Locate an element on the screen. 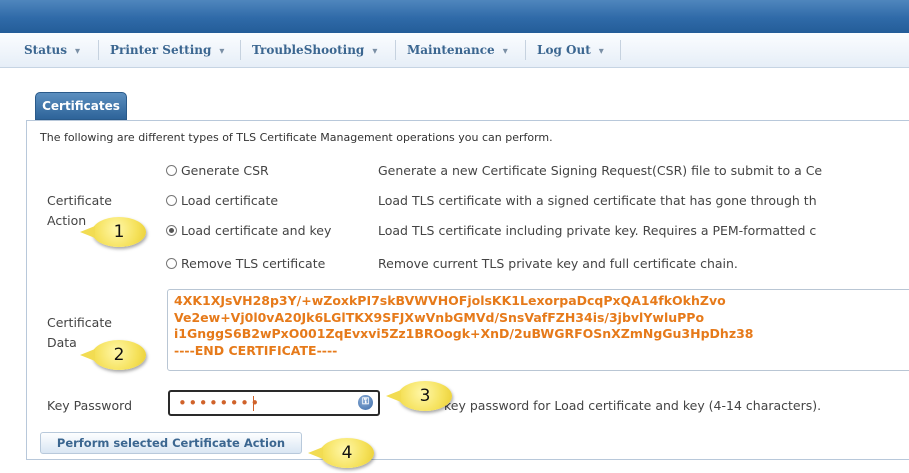  key-password-value: •••••••• is located at coordinates (219, 403).